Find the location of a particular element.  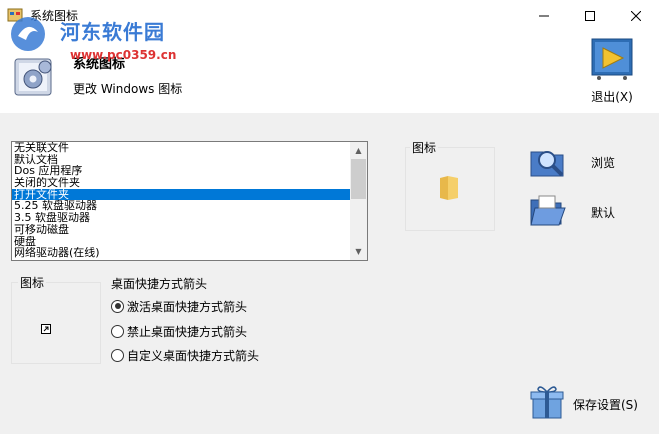

watermark-text: 河东软件园 is located at coordinates (112, 32).